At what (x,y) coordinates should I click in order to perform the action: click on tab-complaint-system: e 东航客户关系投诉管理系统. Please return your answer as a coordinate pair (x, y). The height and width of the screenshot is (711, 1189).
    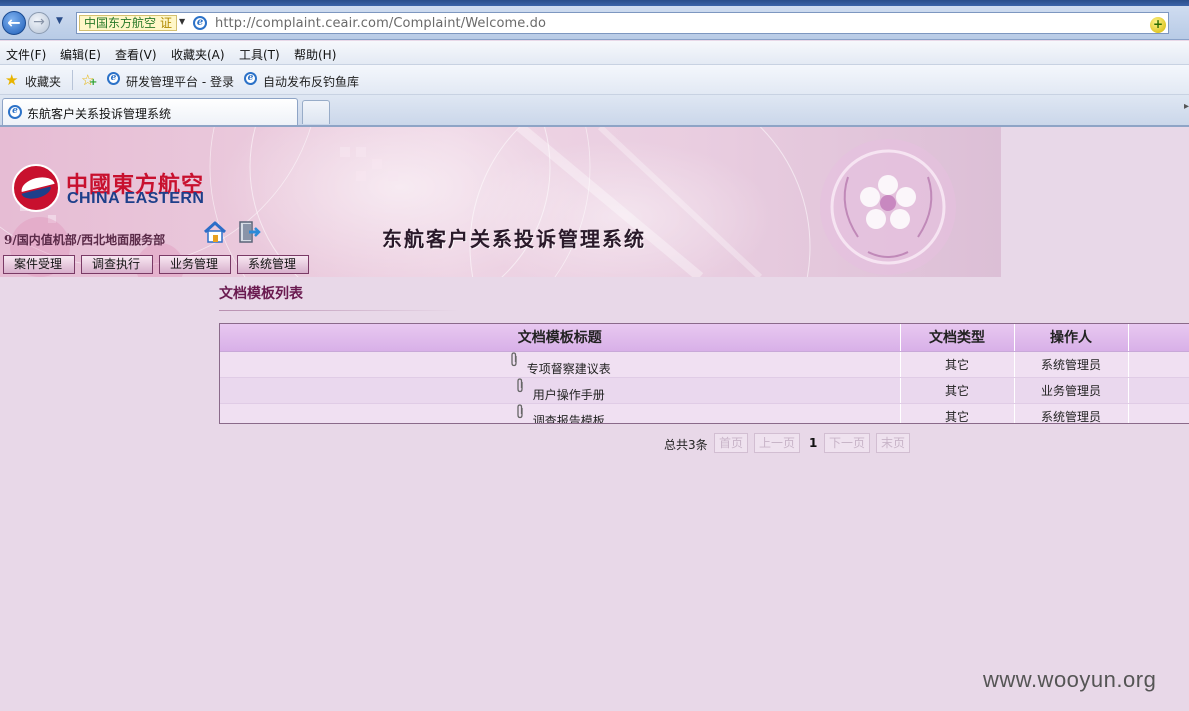
    Looking at the image, I should click on (150, 111).